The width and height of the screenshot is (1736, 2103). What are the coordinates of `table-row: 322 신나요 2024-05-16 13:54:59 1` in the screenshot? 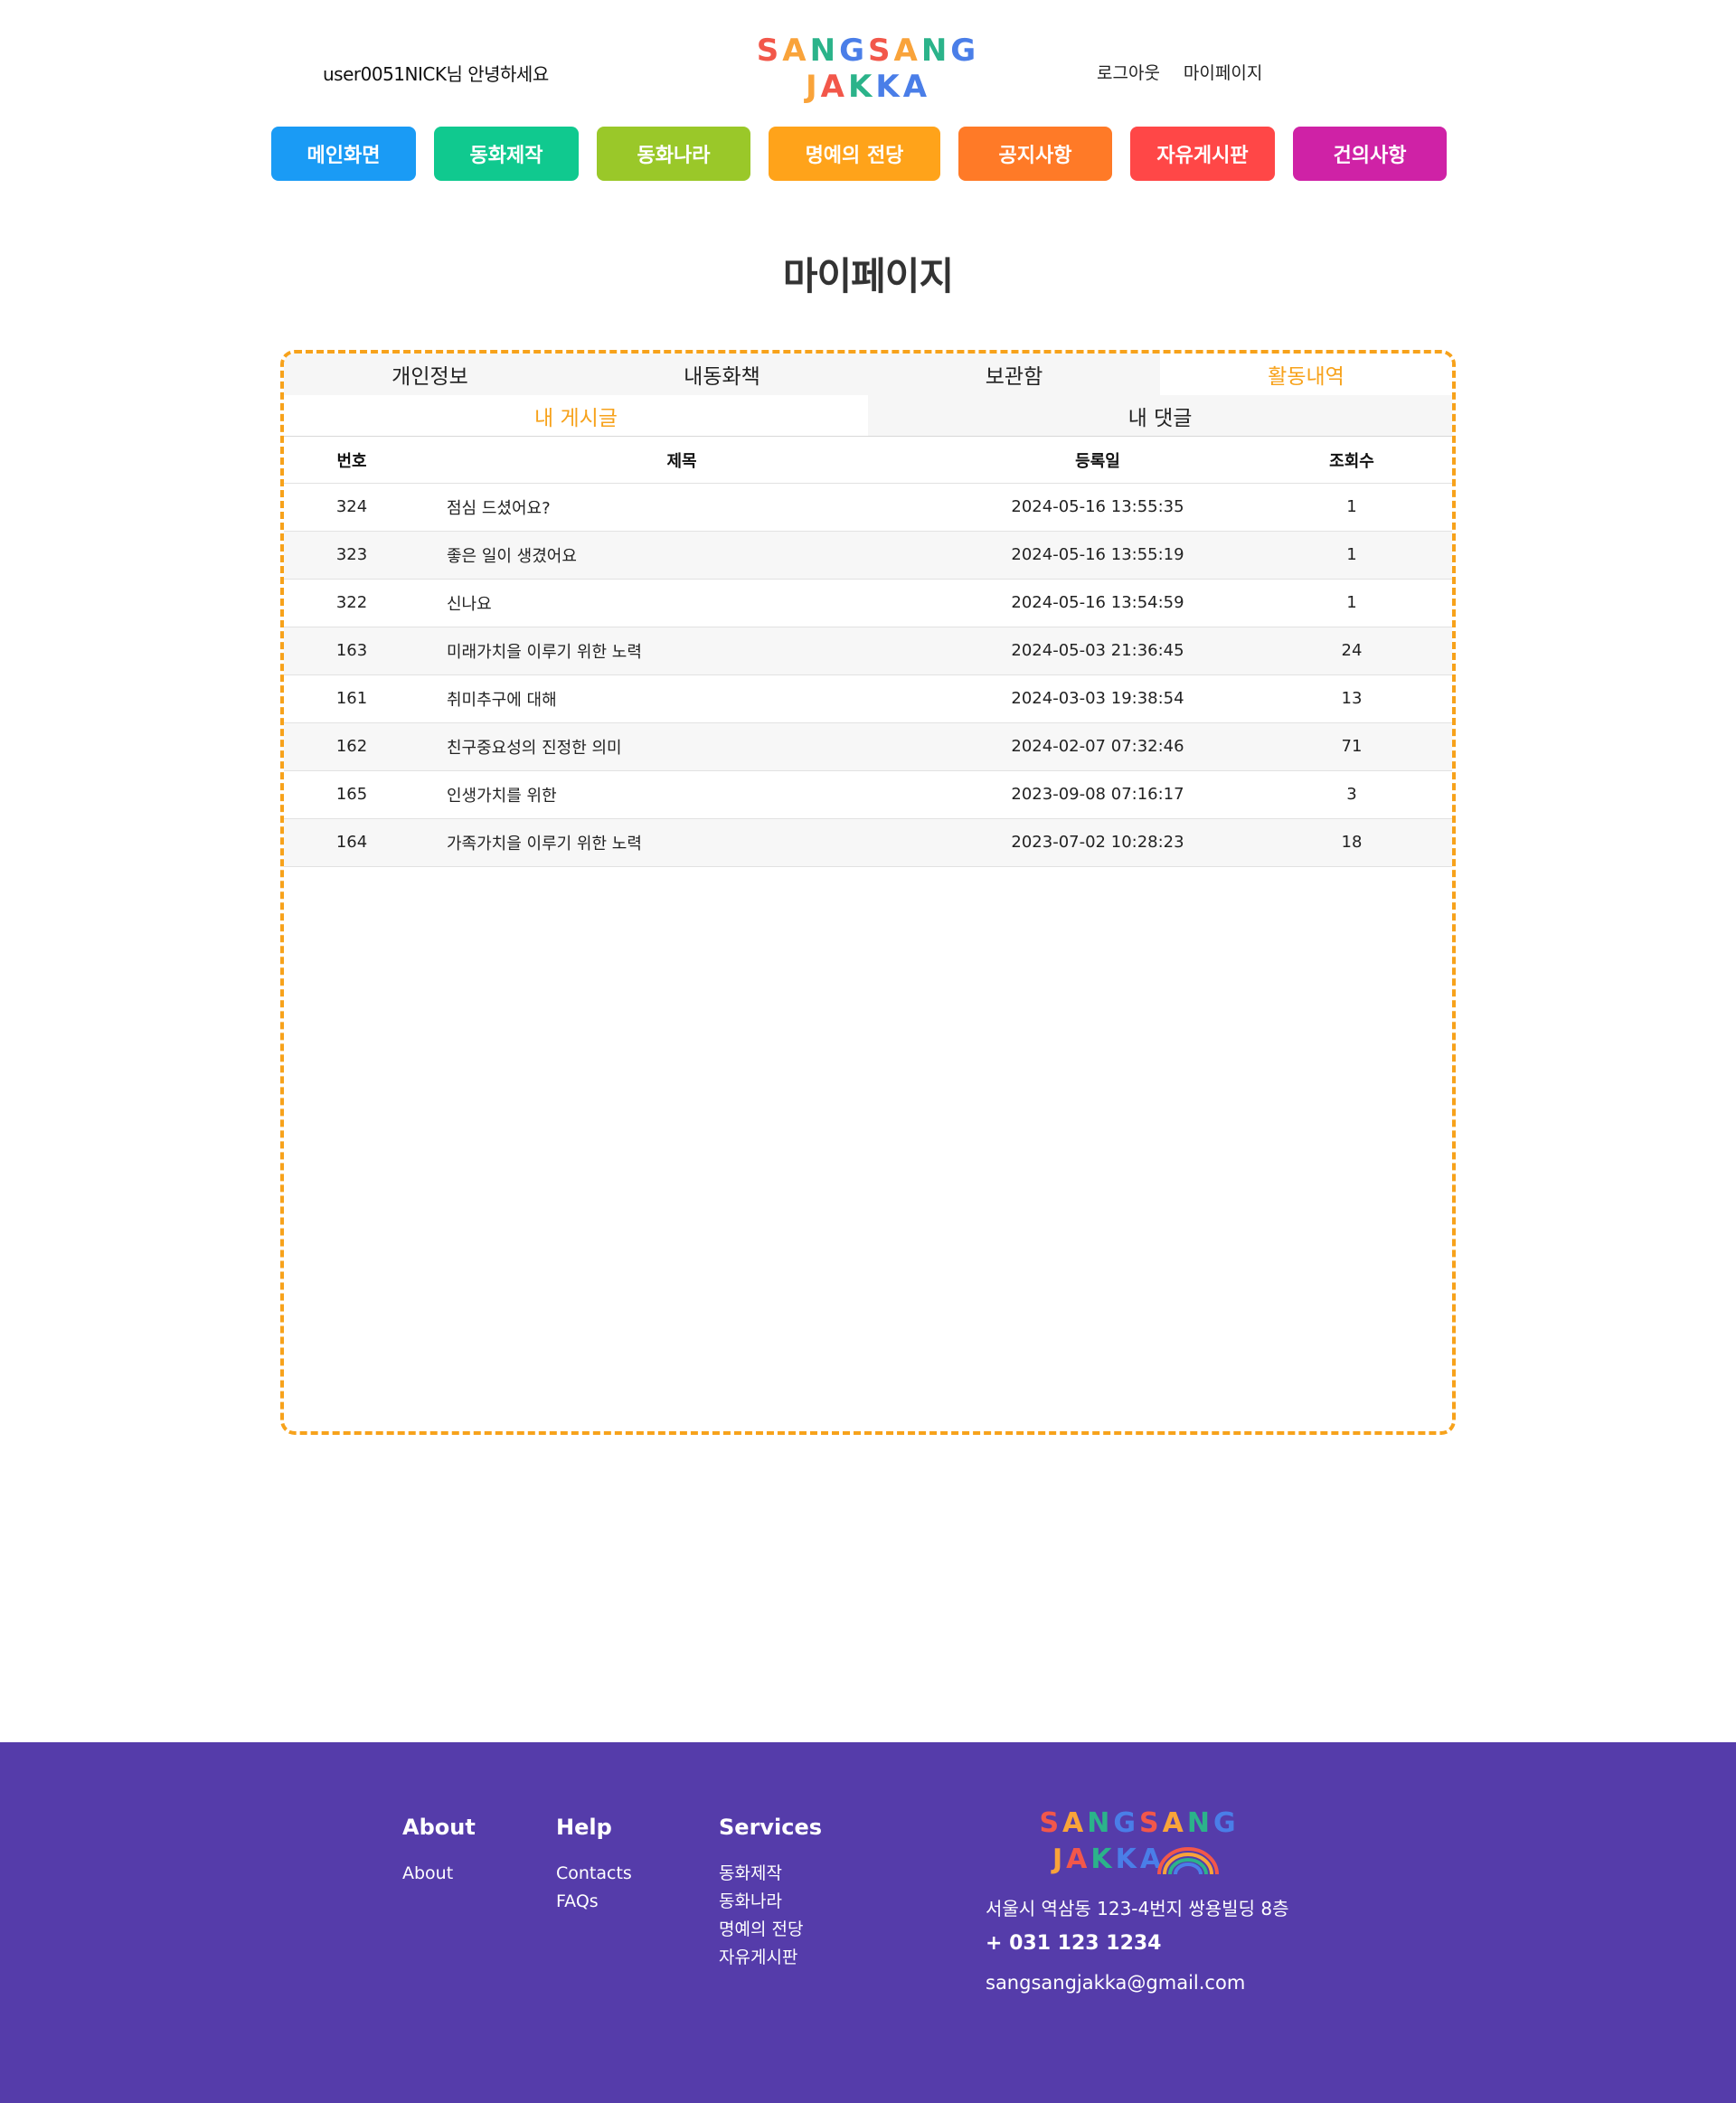 It's located at (868, 603).